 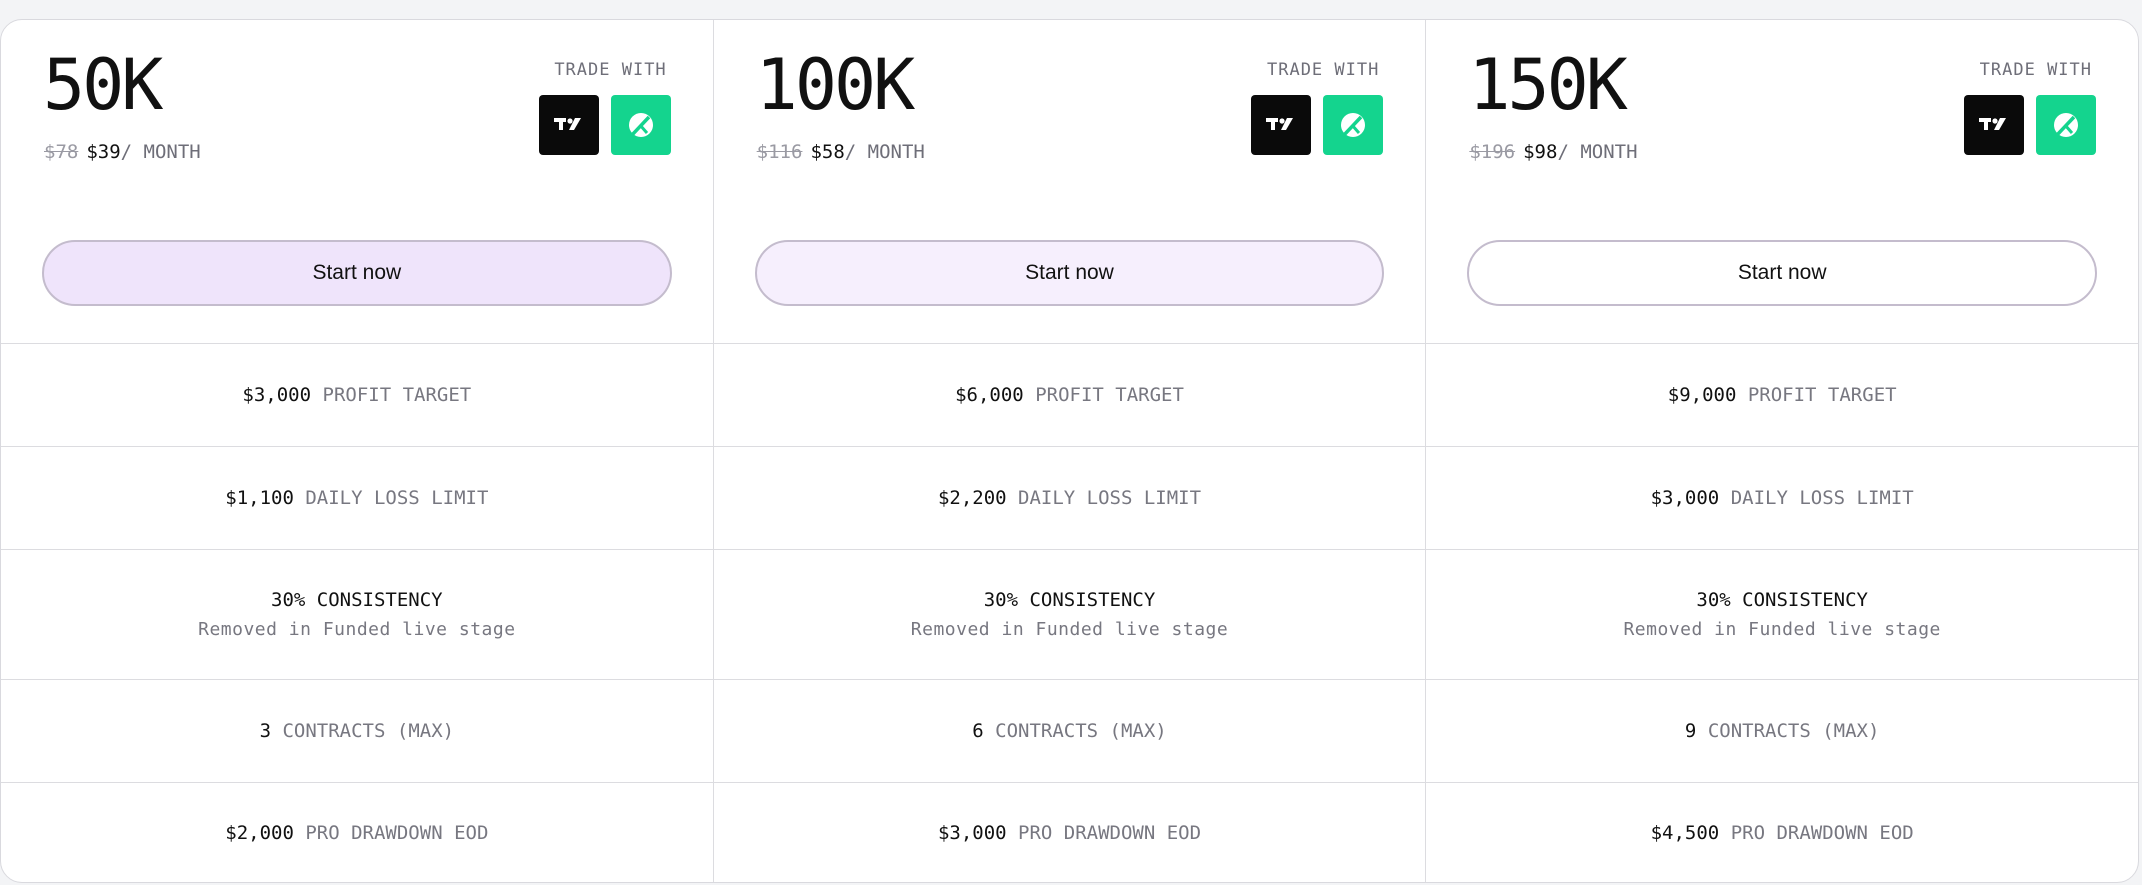 I want to click on old-price: $196, so click(x=1492, y=152).